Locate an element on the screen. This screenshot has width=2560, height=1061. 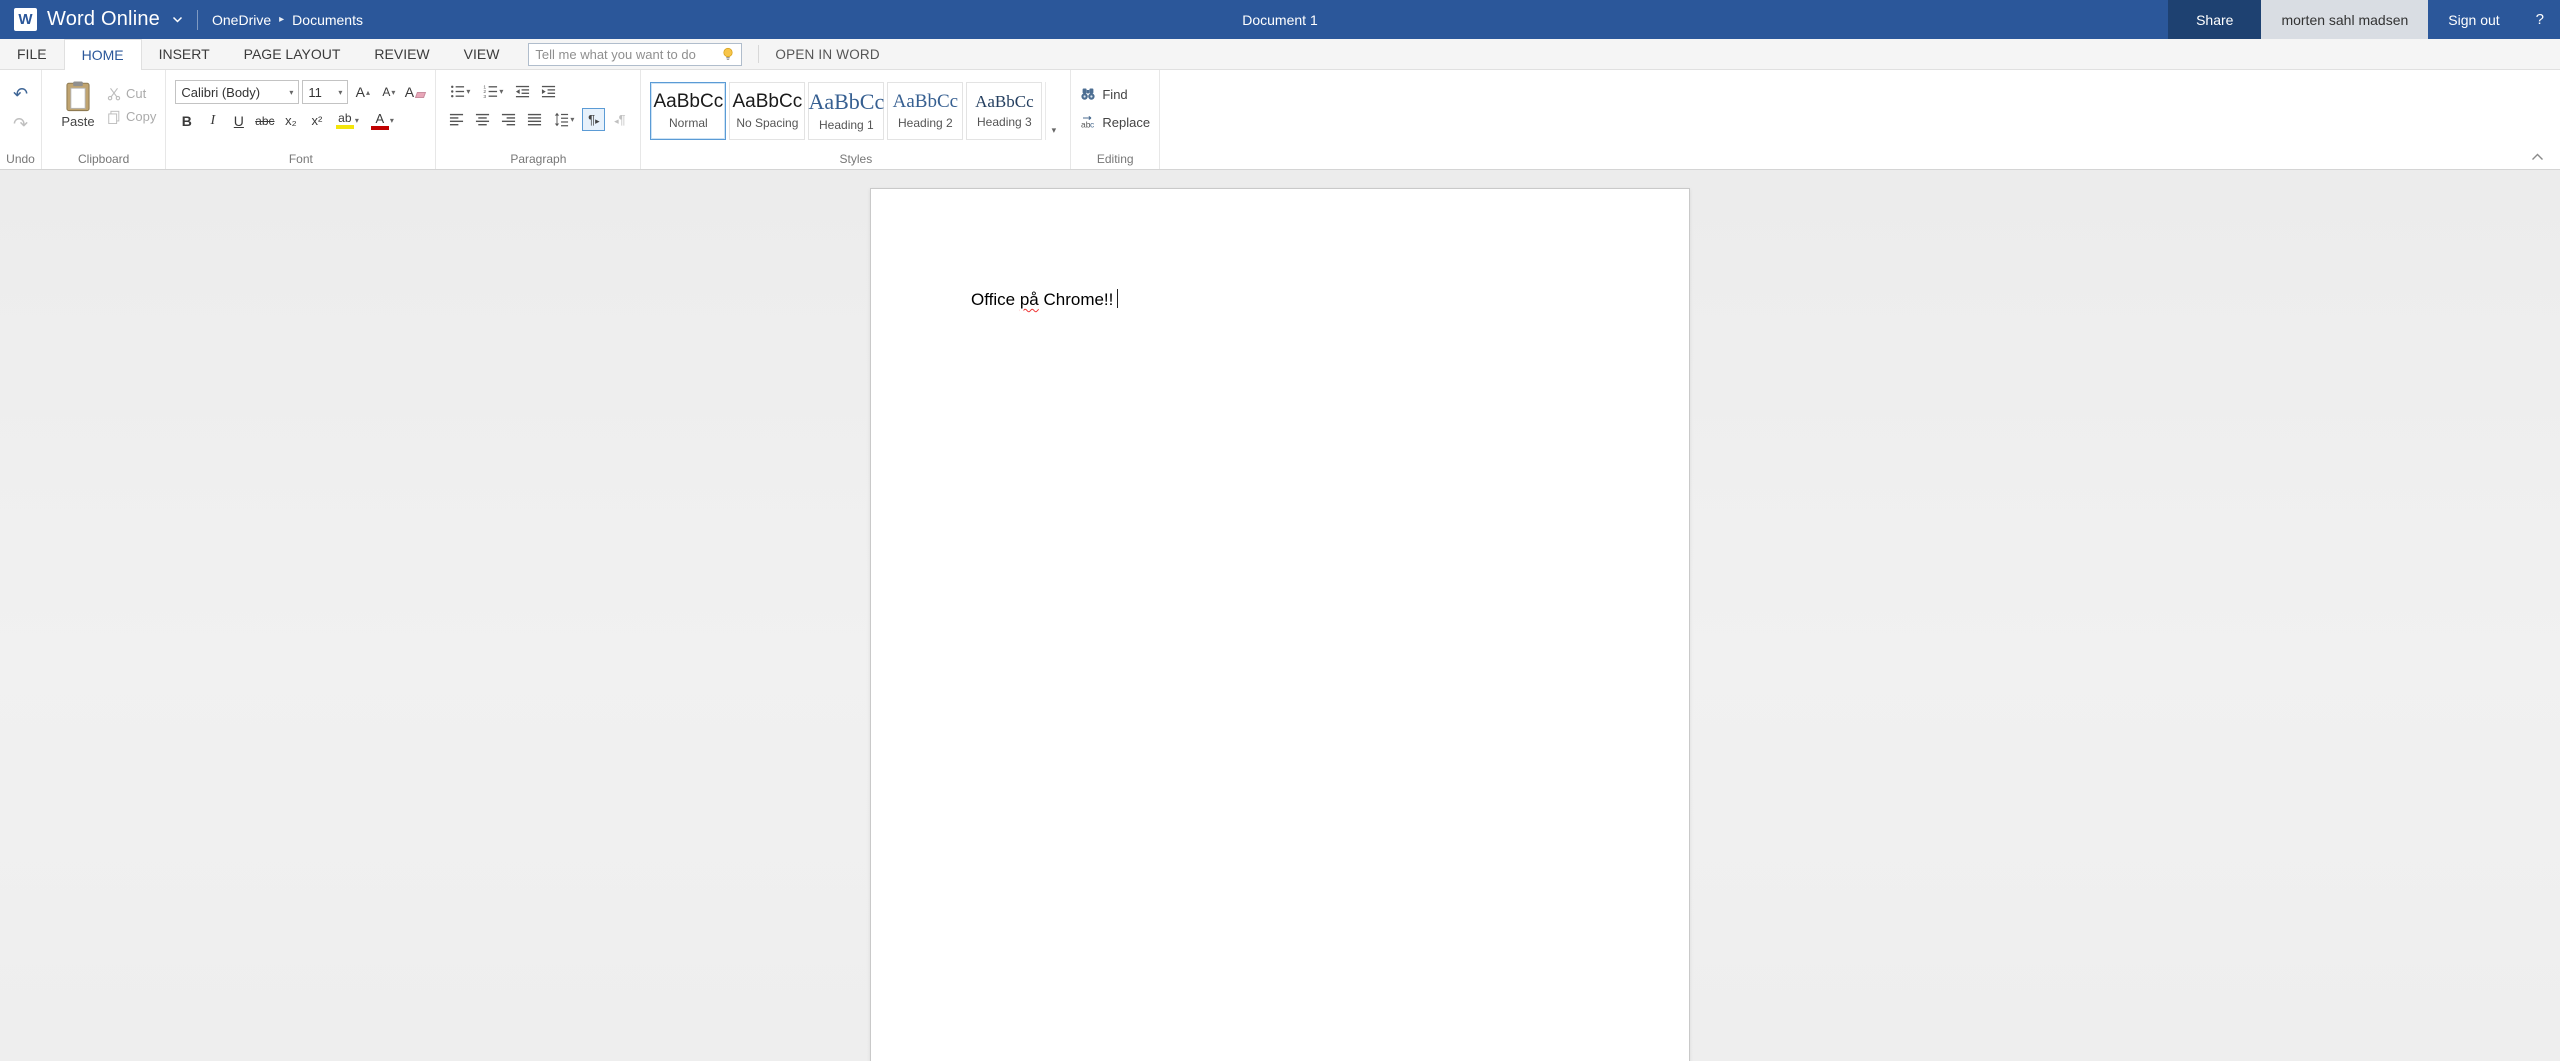
tab-view: VIEW is located at coordinates (482, 54).